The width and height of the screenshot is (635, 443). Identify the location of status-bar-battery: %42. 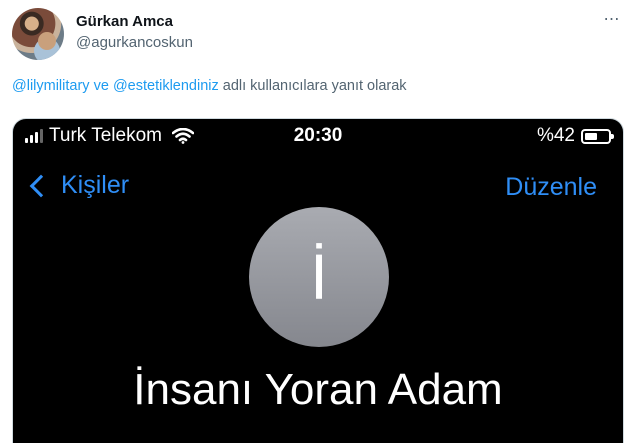
(575, 136).